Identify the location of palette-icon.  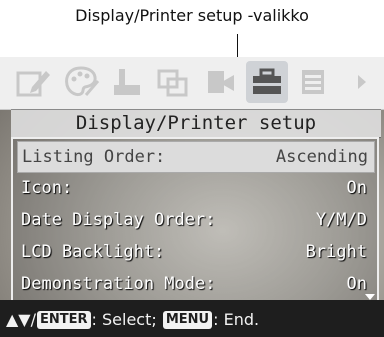
(82, 81).